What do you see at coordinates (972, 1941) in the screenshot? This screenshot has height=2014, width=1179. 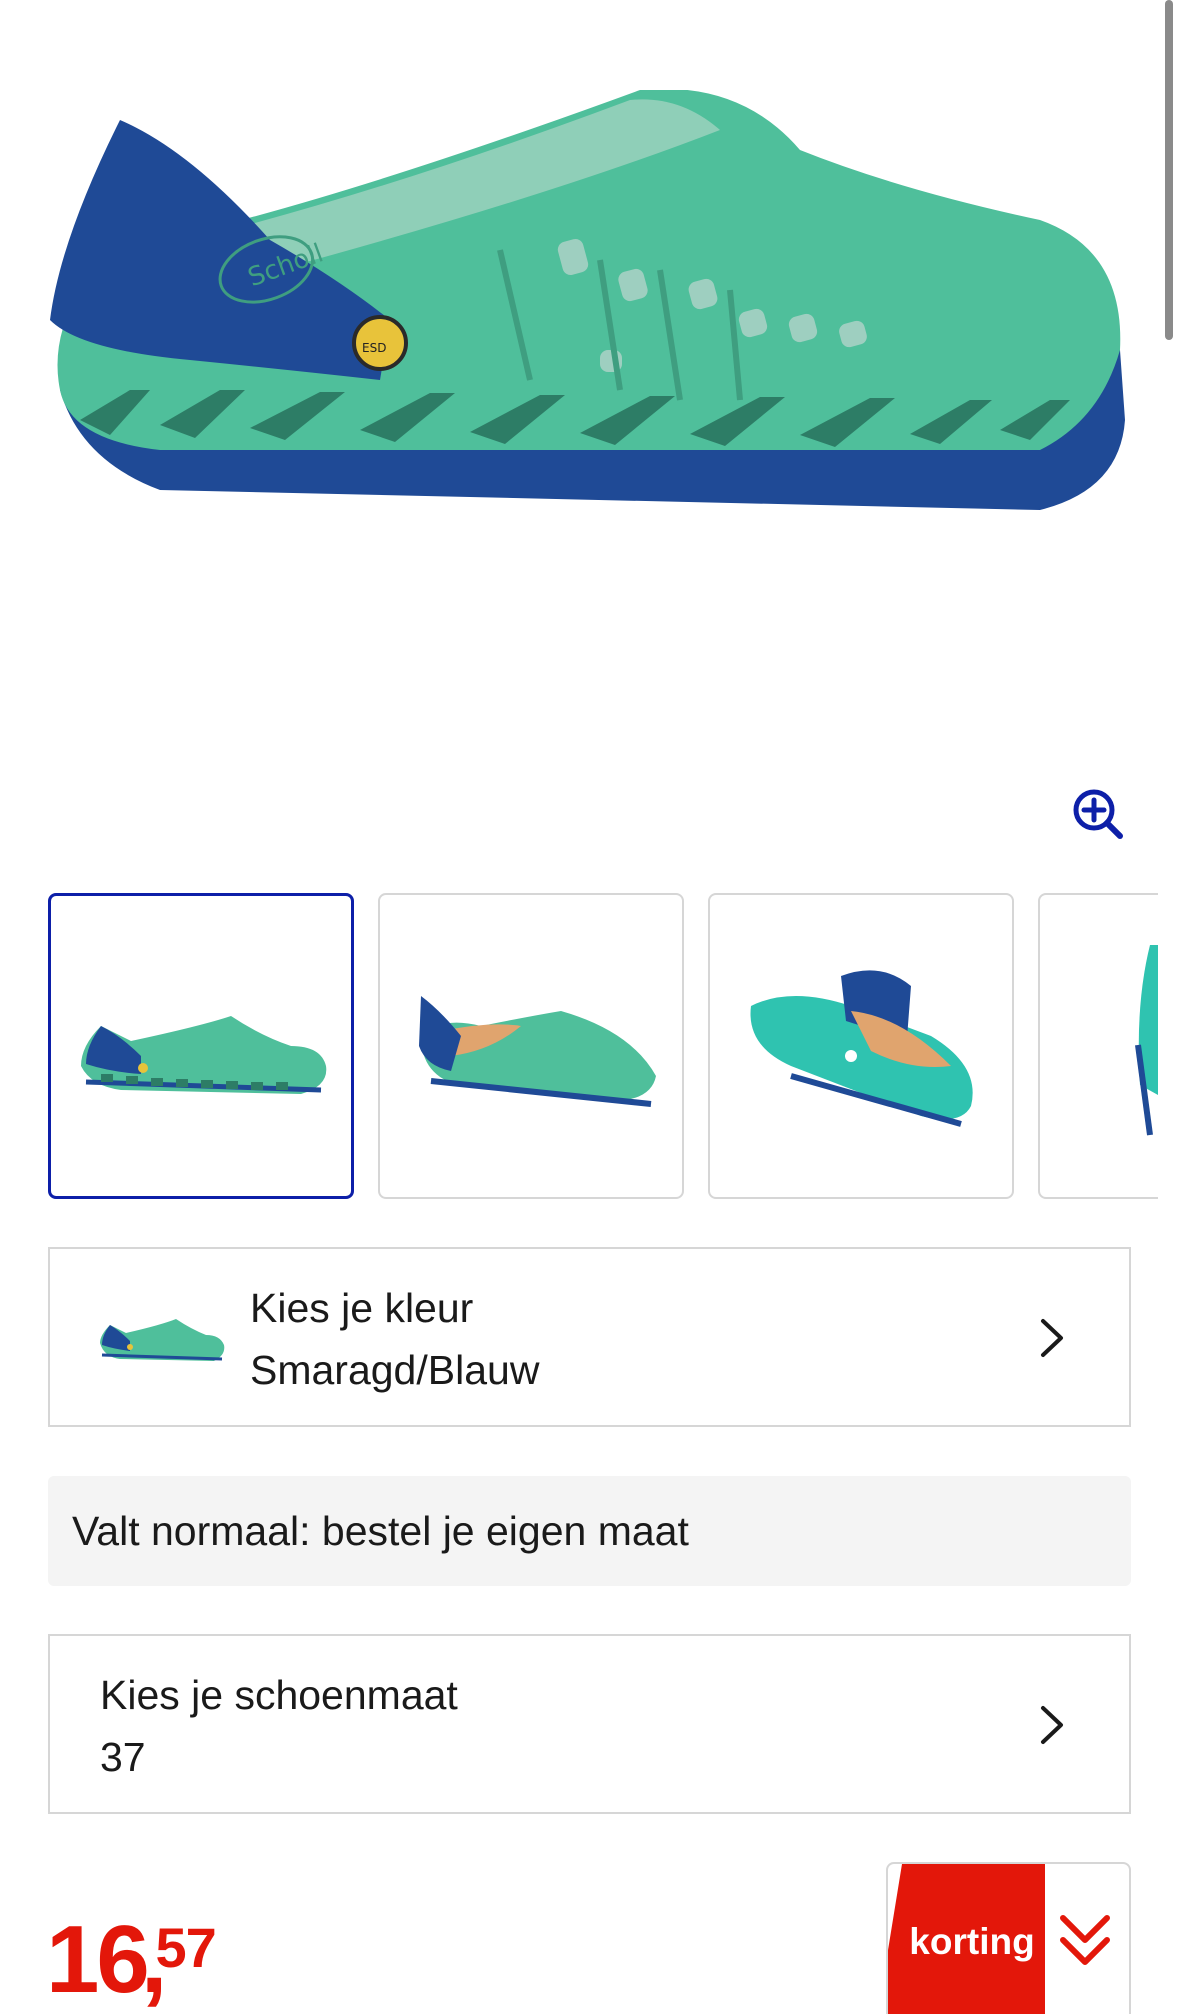 I see `discount-label: korting` at bounding box center [972, 1941].